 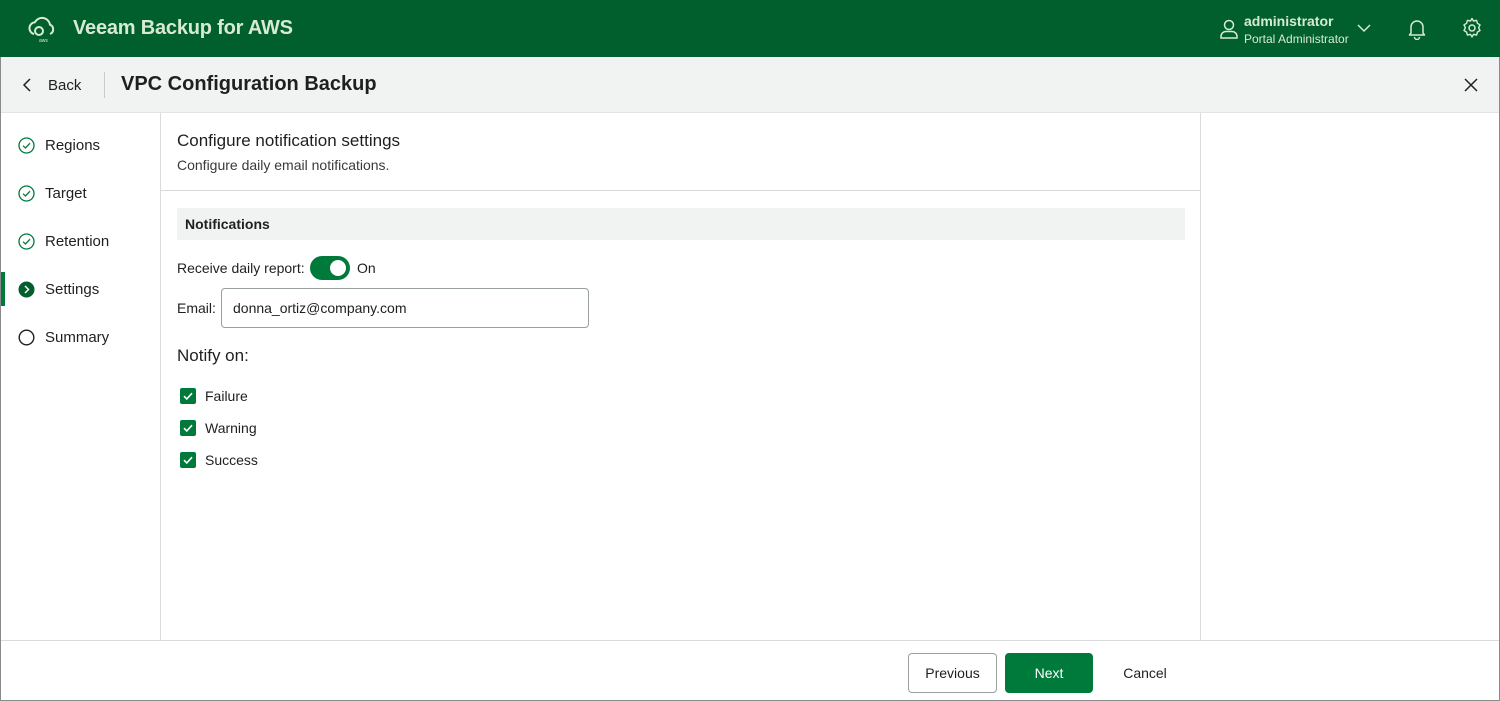 I want to click on email-field, so click(x=405, y=308).